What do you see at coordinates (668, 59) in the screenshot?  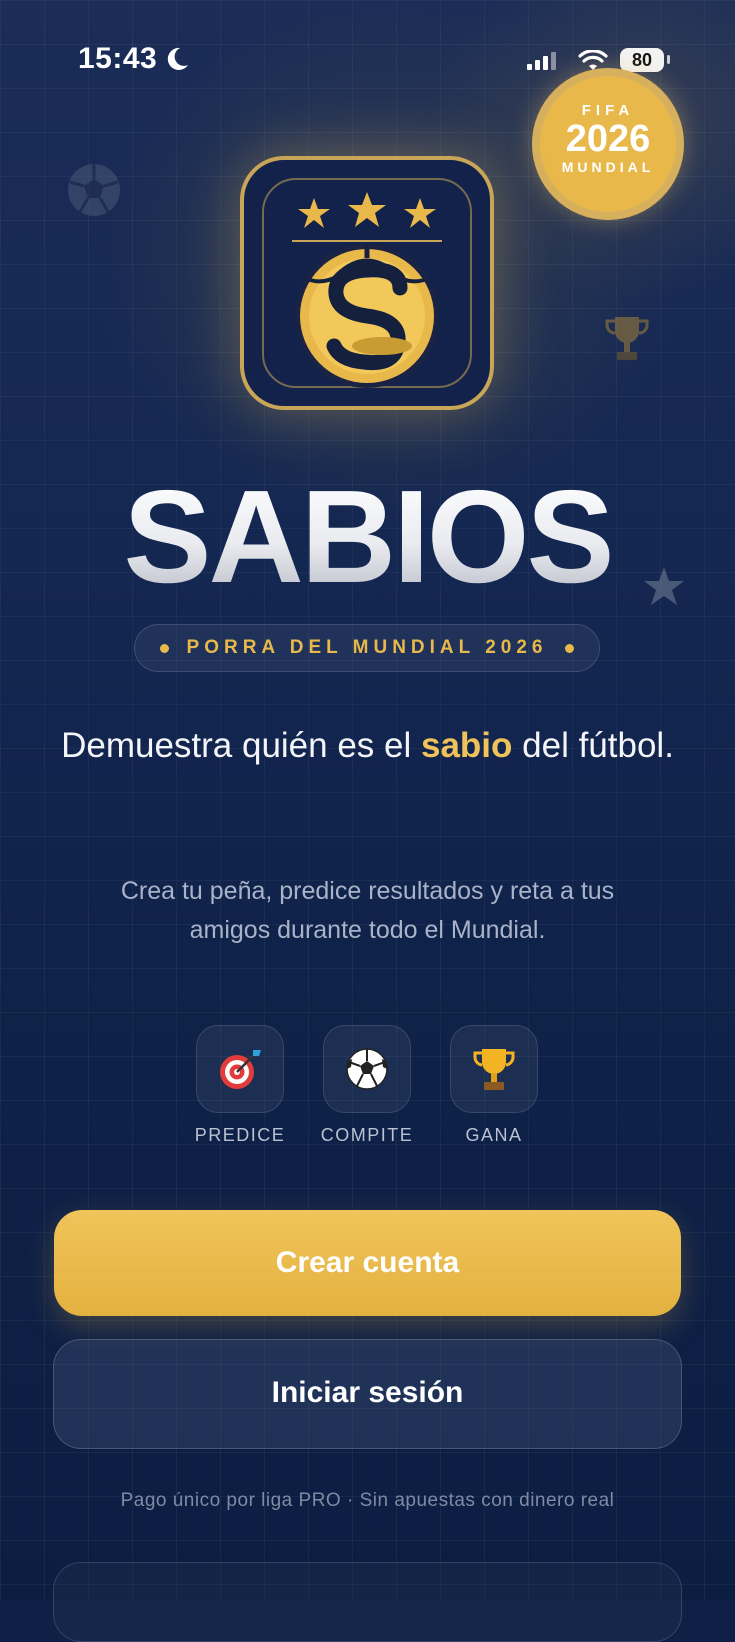 I see `battery-tip` at bounding box center [668, 59].